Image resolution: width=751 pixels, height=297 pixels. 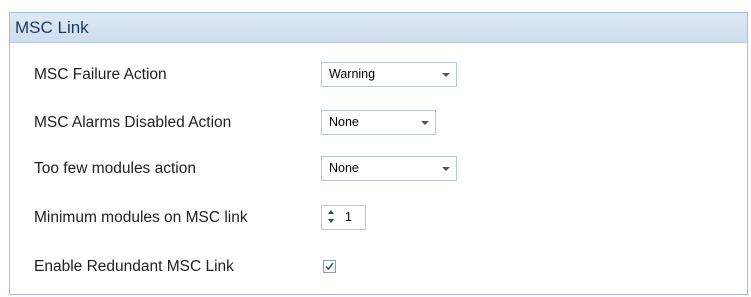 What do you see at coordinates (100, 74) in the screenshot?
I see `failure-action-label: MSC Failure Action` at bounding box center [100, 74].